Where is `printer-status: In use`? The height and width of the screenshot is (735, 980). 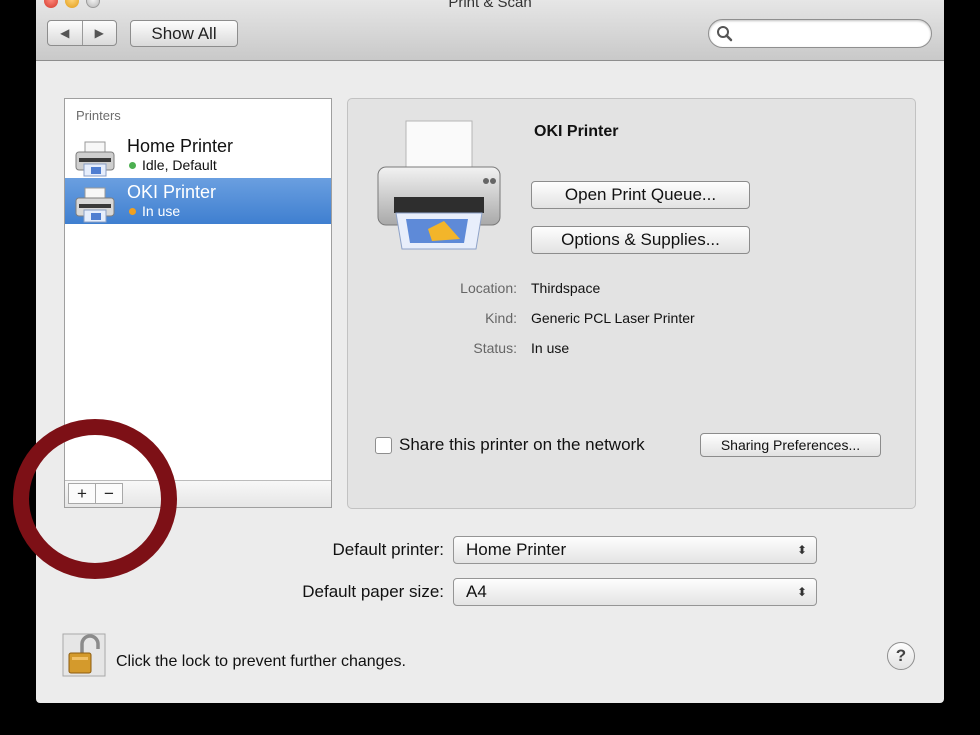 printer-status: In use is located at coordinates (154, 211).